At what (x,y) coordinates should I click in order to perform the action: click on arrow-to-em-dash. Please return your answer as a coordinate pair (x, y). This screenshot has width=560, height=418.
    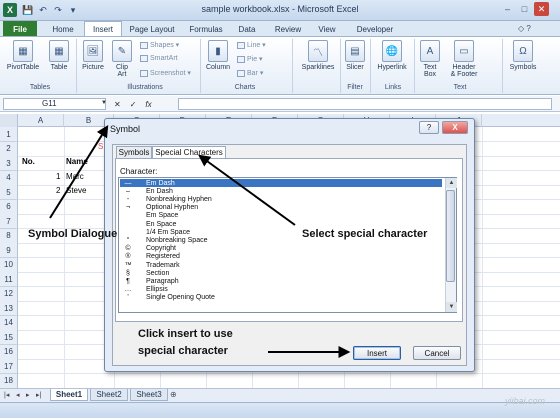
    Looking at the image, I should click on (247, 190).